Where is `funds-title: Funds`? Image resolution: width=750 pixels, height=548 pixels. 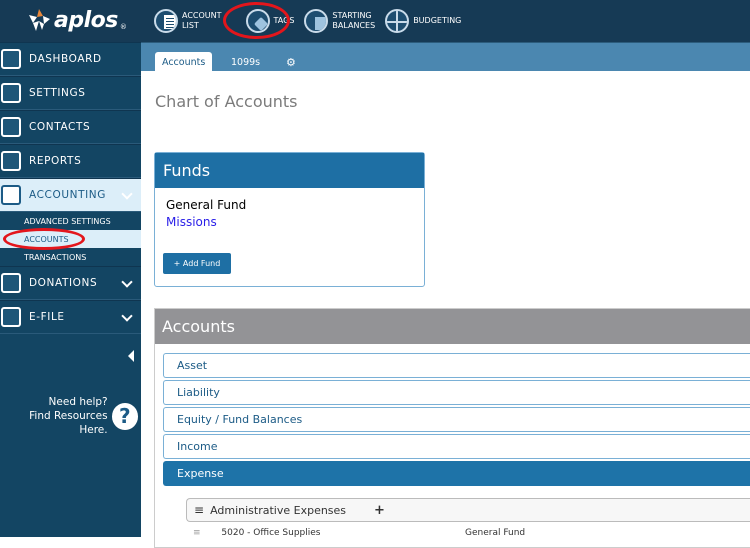 funds-title: Funds is located at coordinates (289, 170).